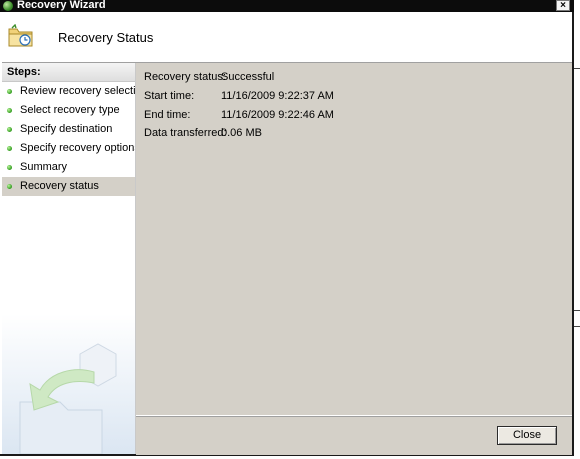 This screenshot has width=580, height=459. I want to click on close-button: Close, so click(527, 435).